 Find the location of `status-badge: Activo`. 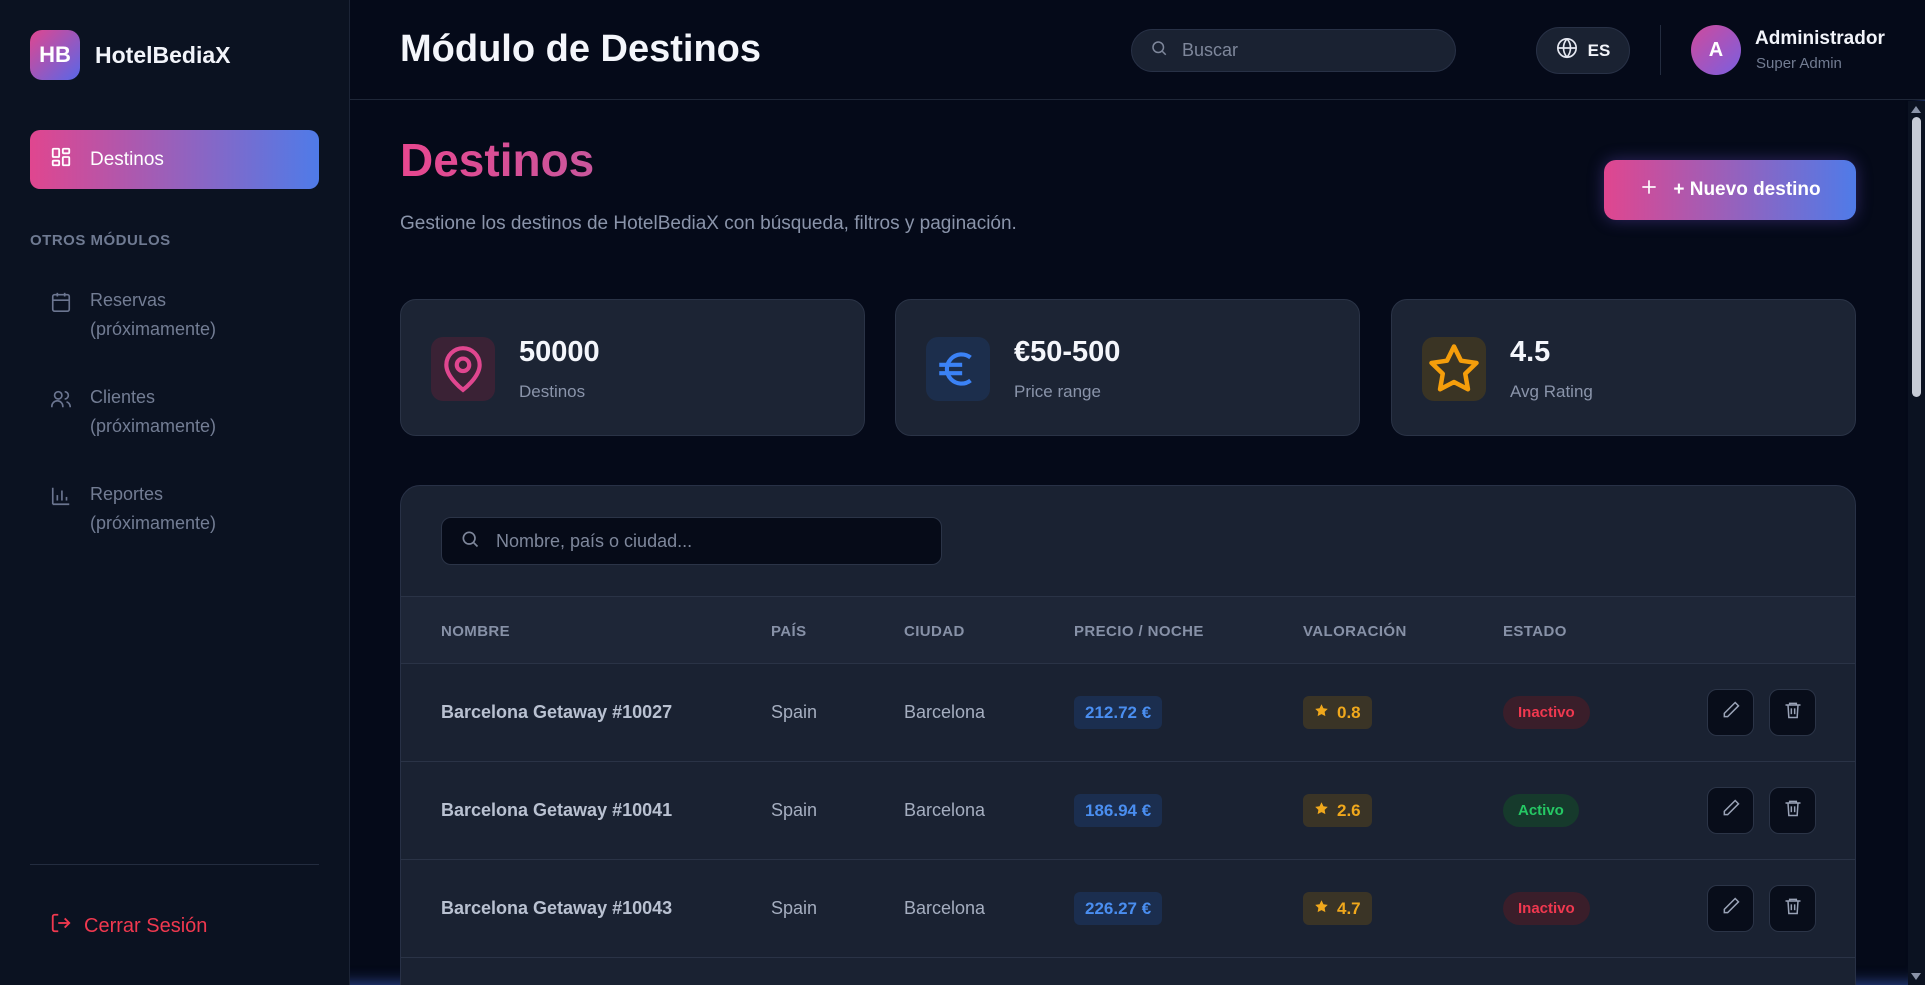

status-badge: Activo is located at coordinates (1541, 810).